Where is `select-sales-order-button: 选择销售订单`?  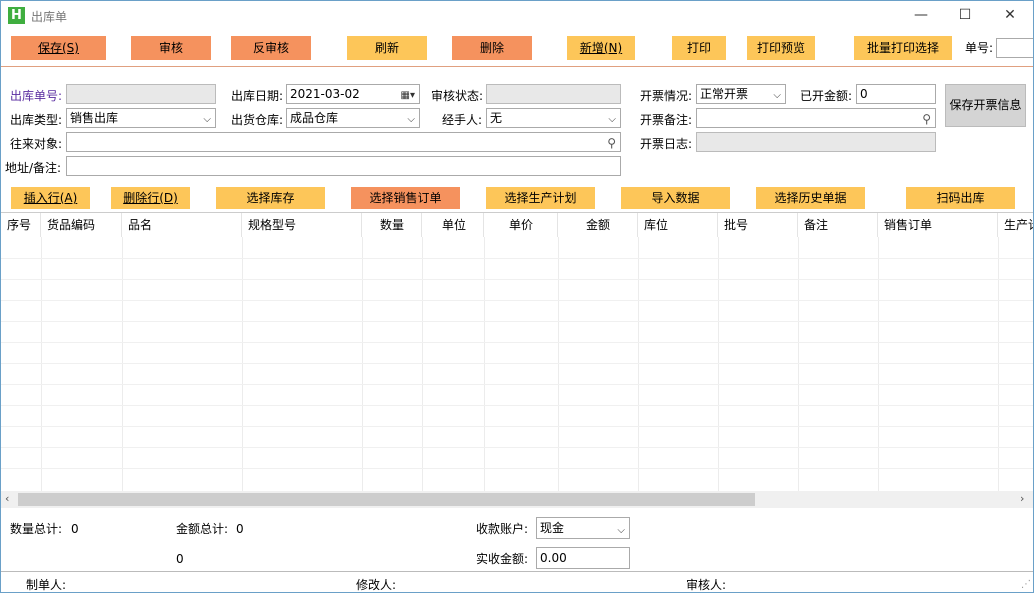
select-sales-order-button: 选择销售订单 is located at coordinates (405, 198).